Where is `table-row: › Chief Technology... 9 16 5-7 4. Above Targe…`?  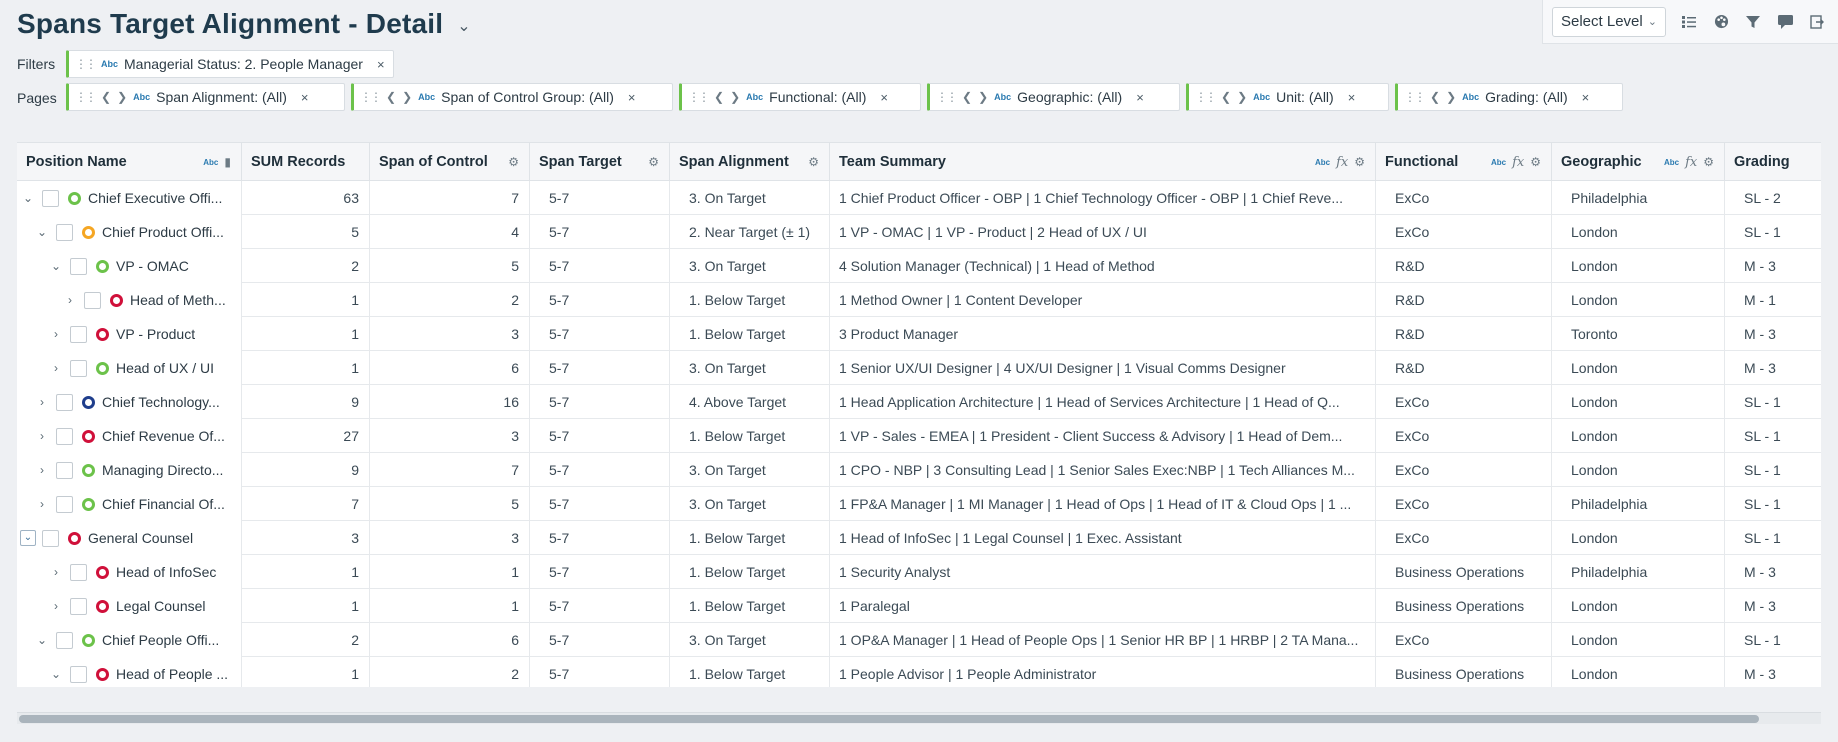
table-row: › Chief Technology... 9 16 5-7 4. Above Targe… is located at coordinates (919, 402).